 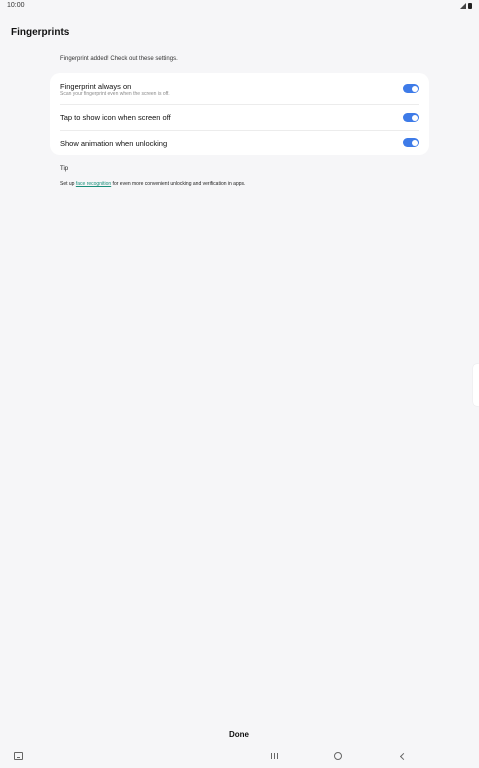 I want to click on keyboard-button, so click(x=18, y=756).